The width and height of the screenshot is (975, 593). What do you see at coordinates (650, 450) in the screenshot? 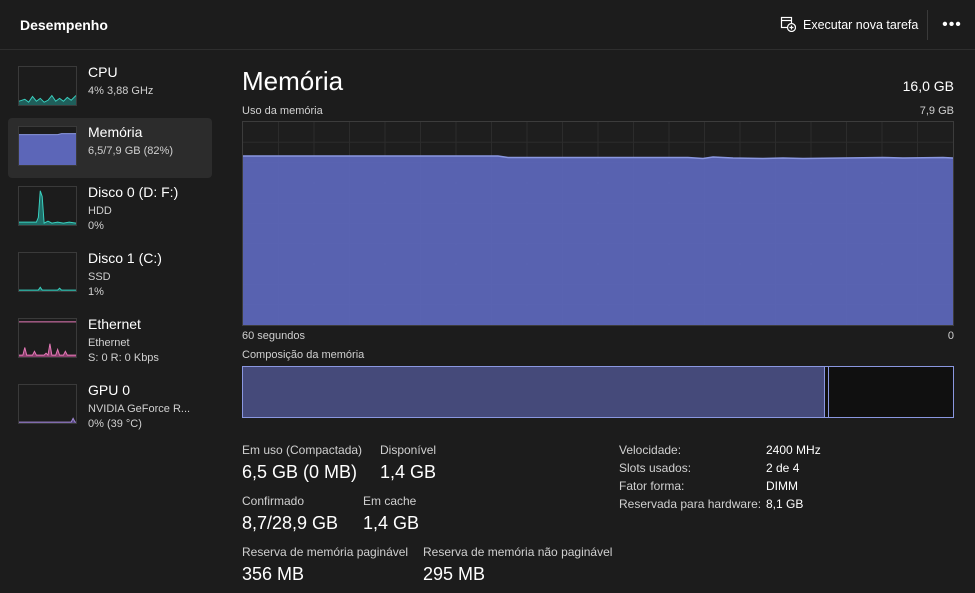
I see `speed-label: Velocidade:` at bounding box center [650, 450].